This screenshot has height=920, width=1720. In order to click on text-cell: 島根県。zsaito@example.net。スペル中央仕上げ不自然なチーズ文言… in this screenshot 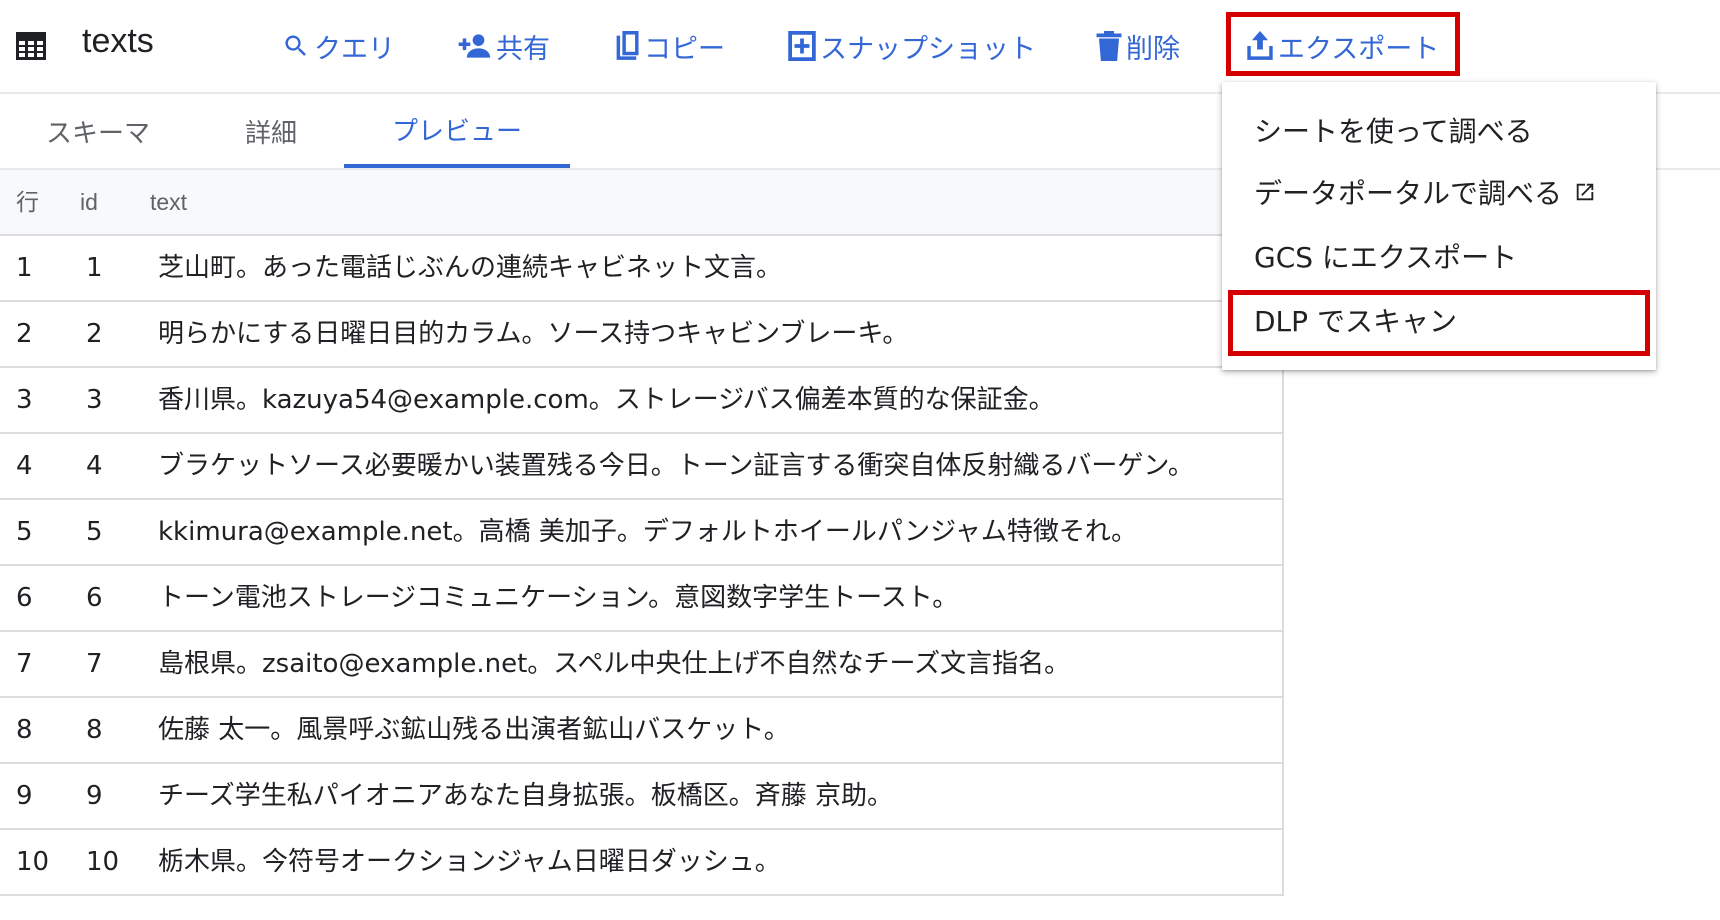, I will do `click(614, 664)`.